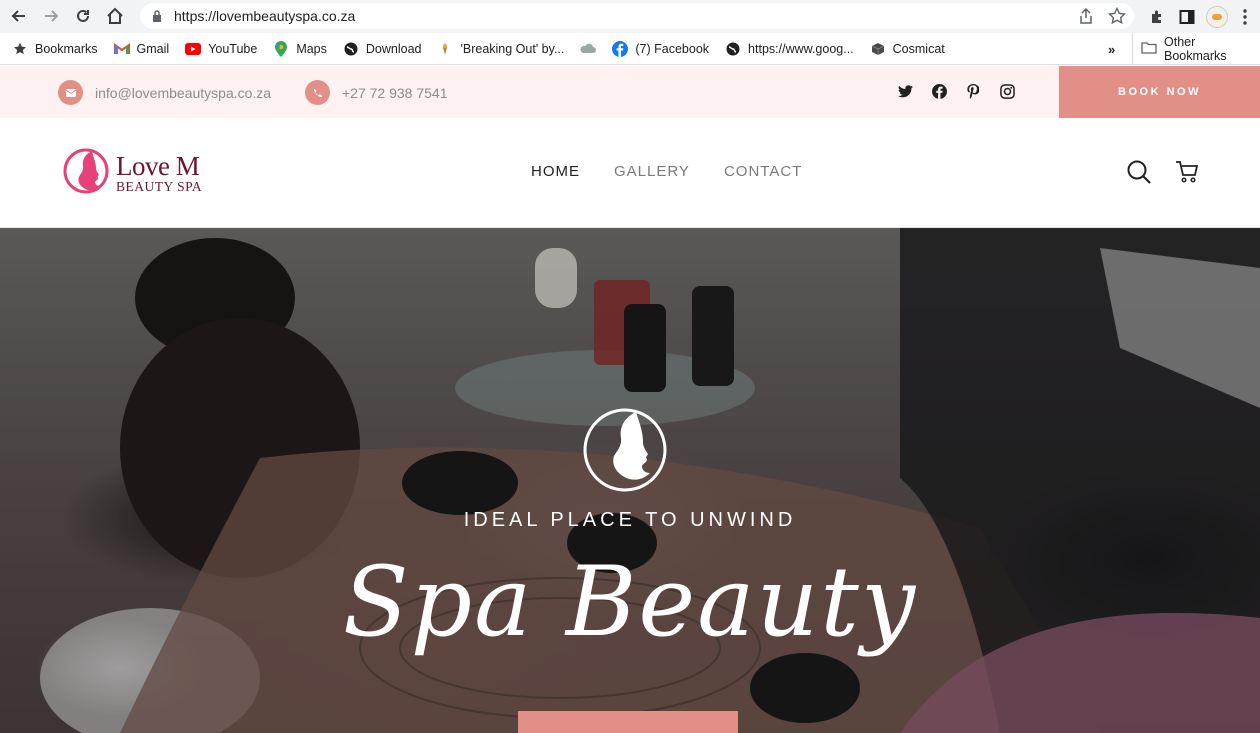 This screenshot has height=733, width=1260. I want to click on phone-text: +27 72 938 7541, so click(395, 92).